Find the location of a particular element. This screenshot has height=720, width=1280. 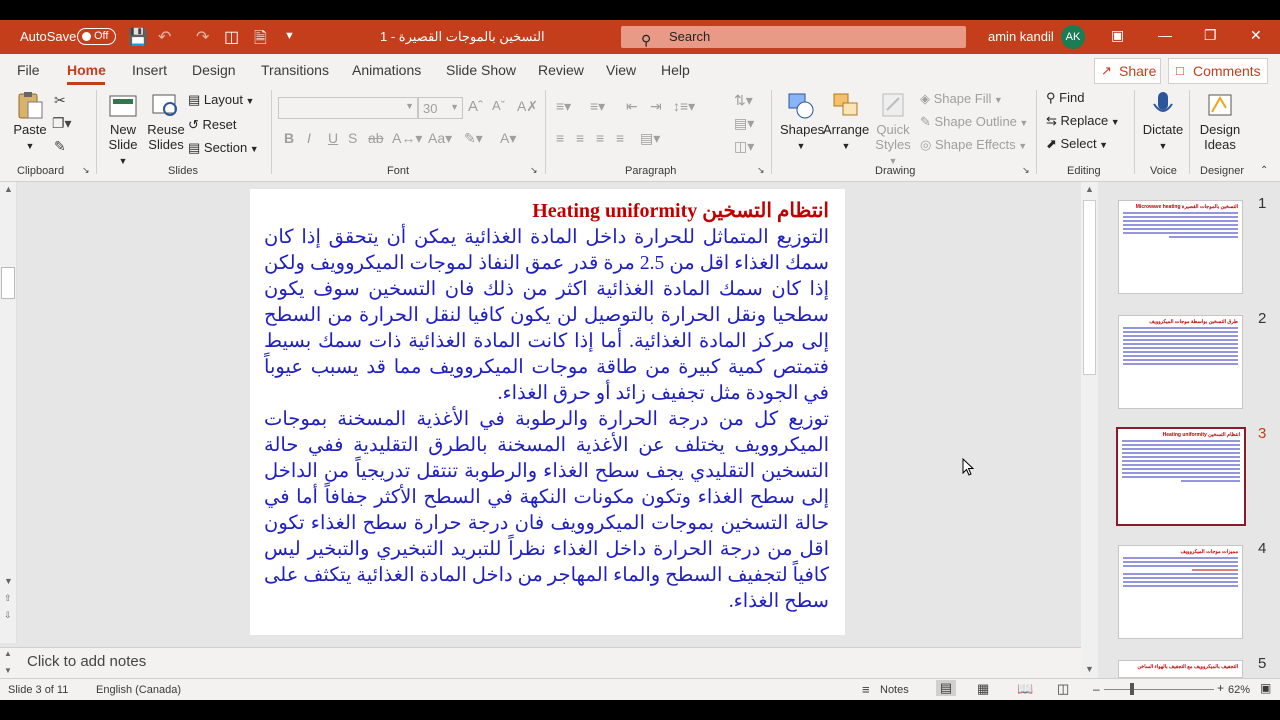

underline-button: U is located at coordinates (333, 138).